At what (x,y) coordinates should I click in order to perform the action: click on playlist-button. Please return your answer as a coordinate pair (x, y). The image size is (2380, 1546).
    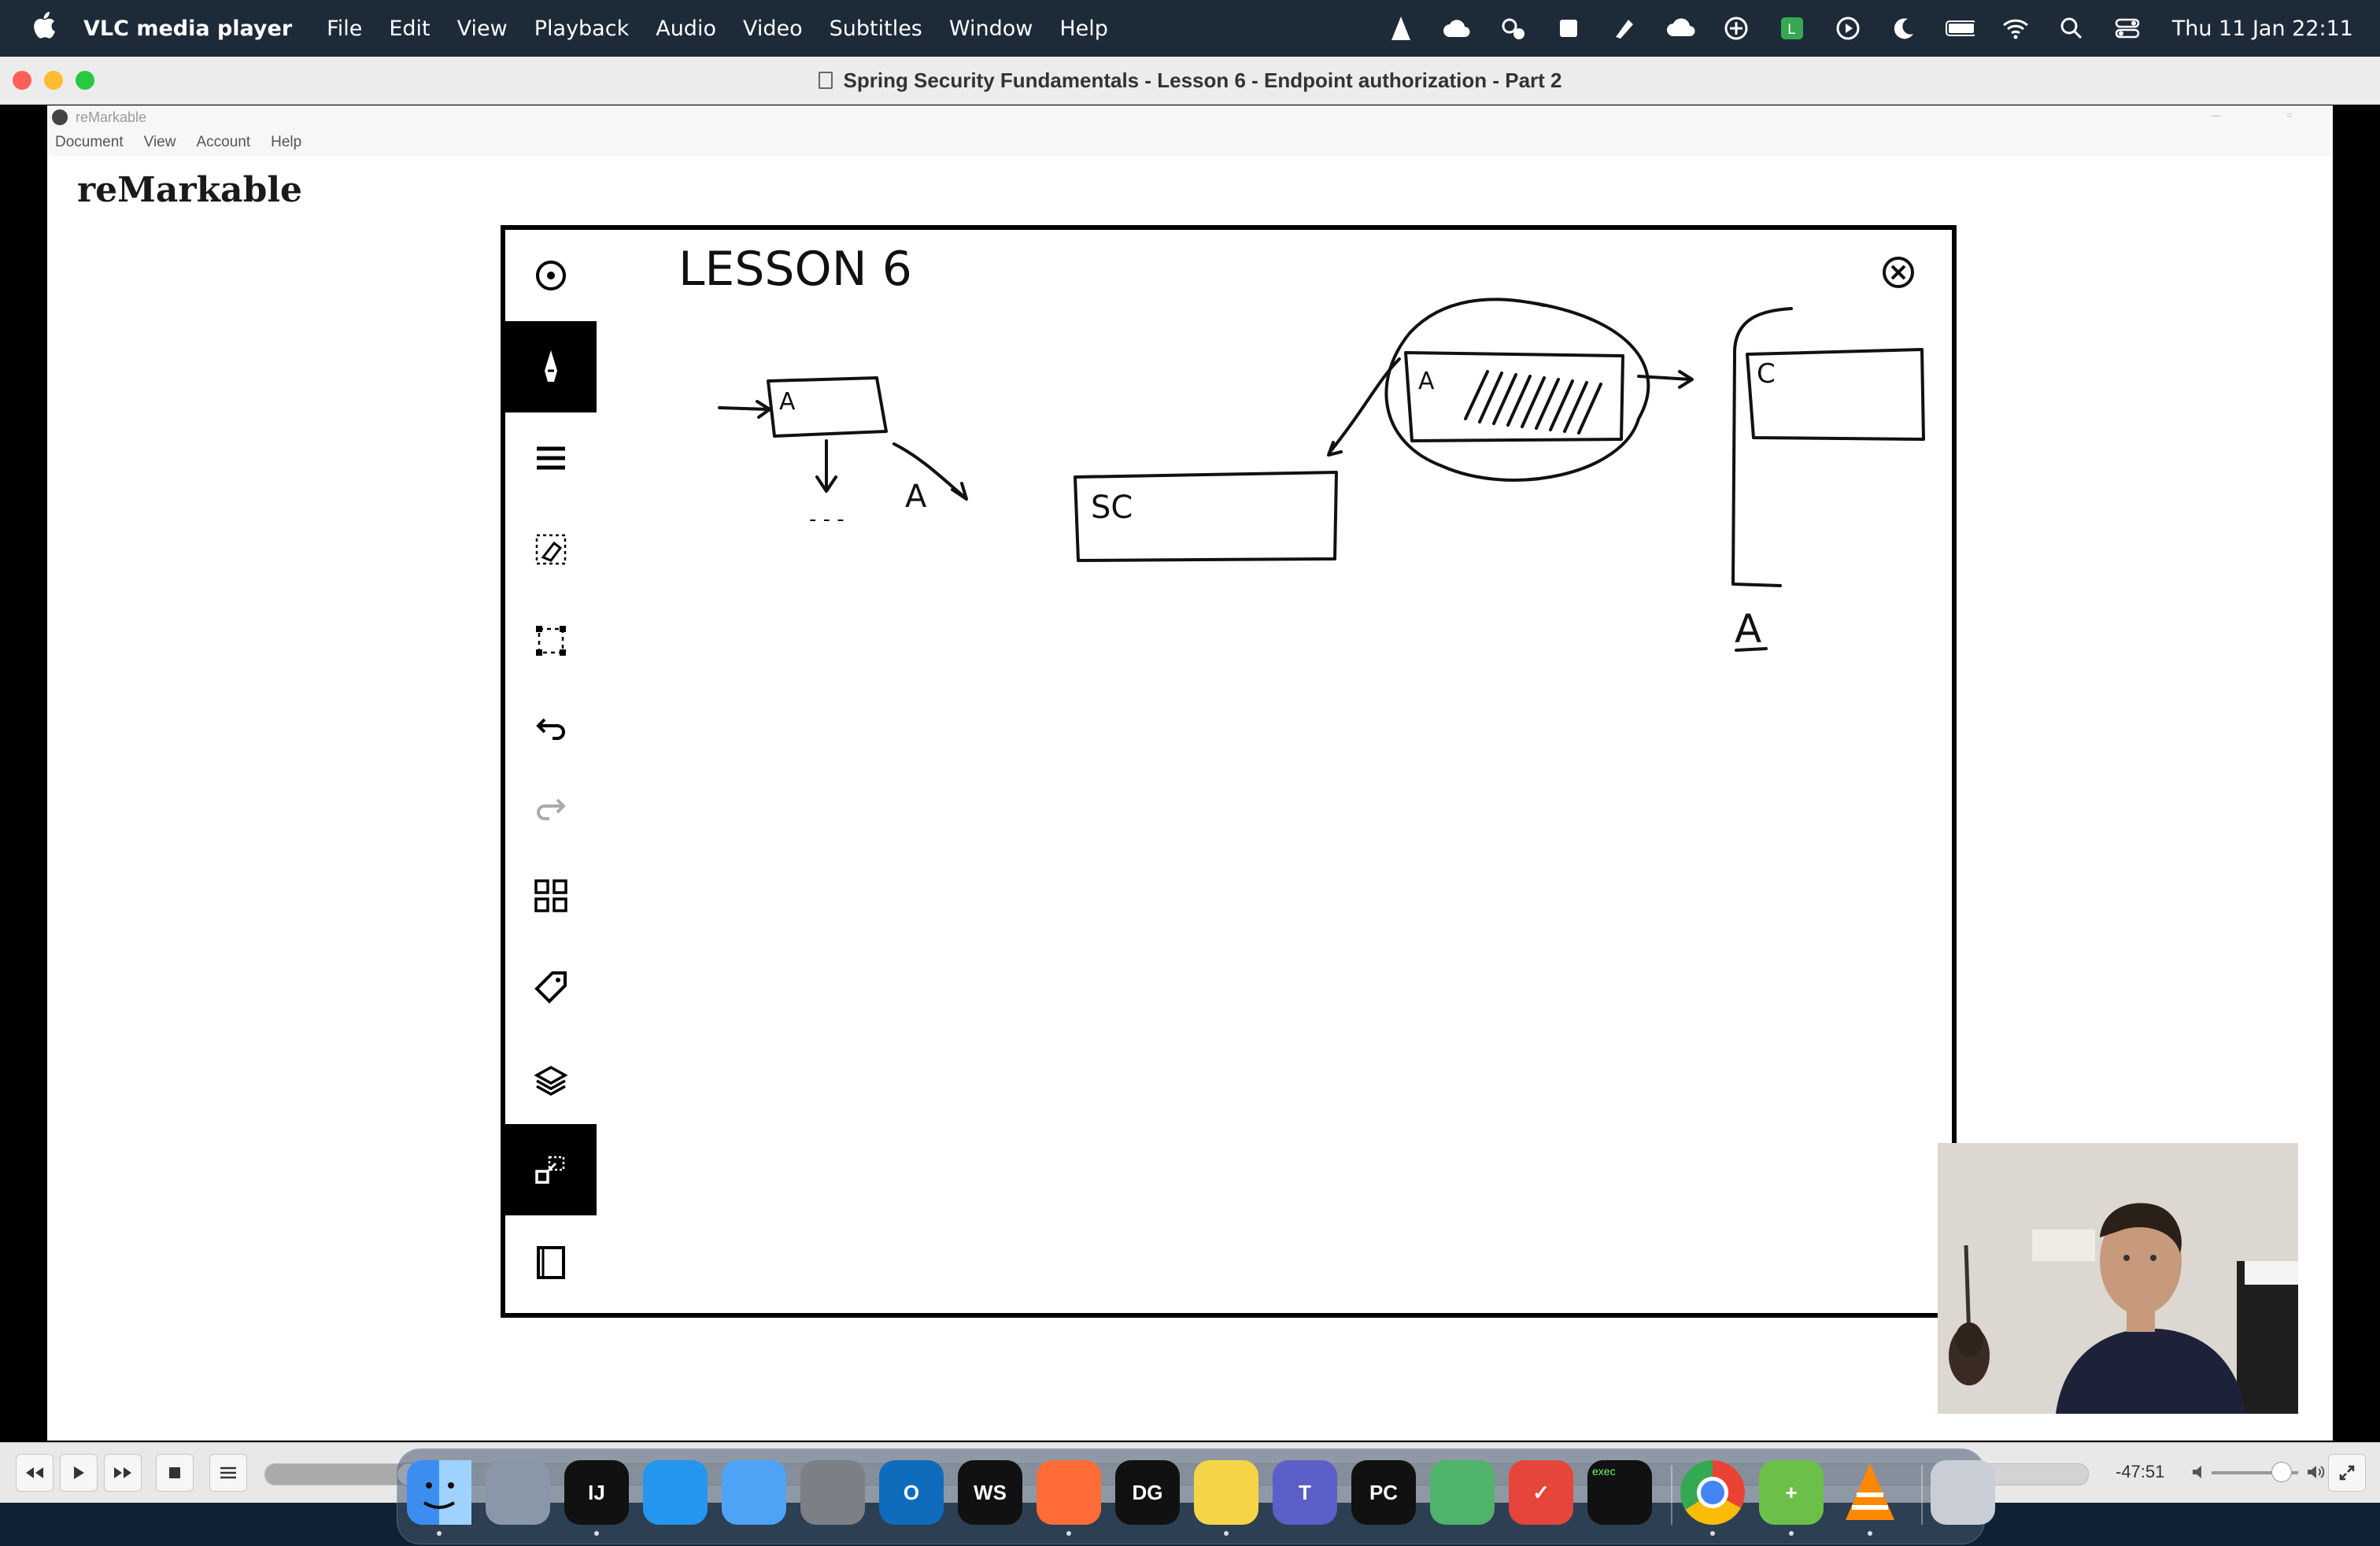
    Looking at the image, I should click on (228, 1473).